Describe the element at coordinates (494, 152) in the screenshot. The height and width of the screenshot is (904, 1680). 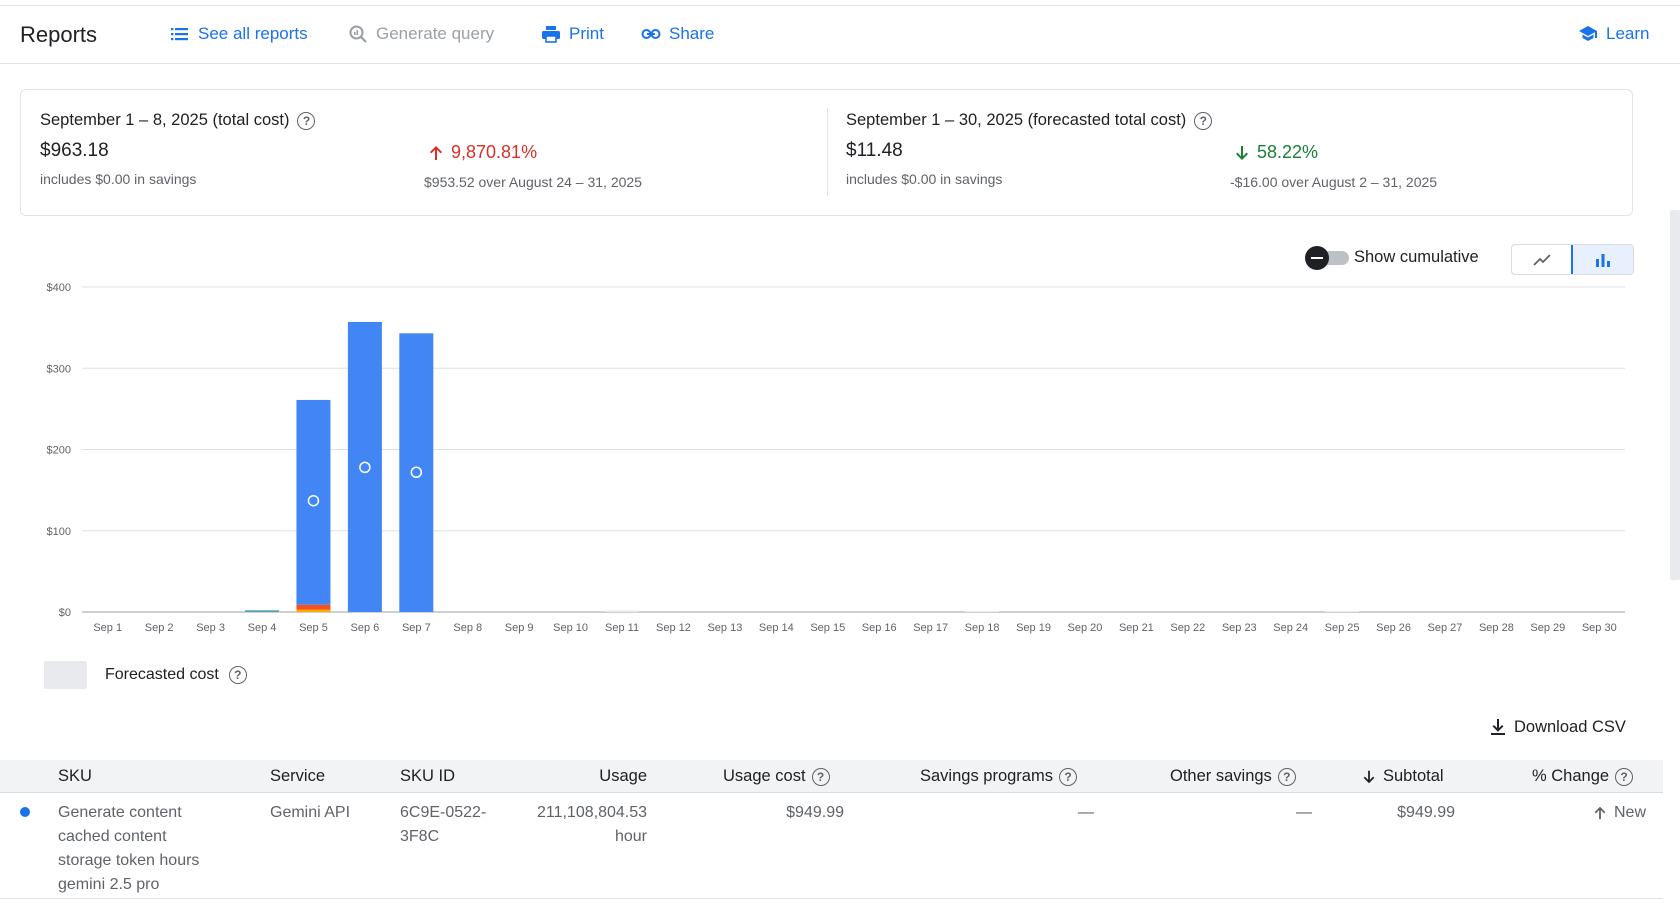
I see `total-cost-change-pct: 9,870.81%` at that location.